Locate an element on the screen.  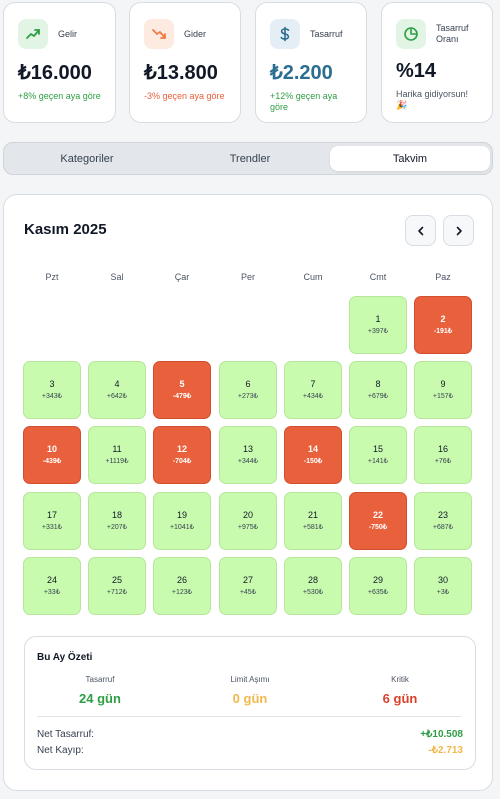
calendar-day: 17 +331₺ is located at coordinates (52, 521).